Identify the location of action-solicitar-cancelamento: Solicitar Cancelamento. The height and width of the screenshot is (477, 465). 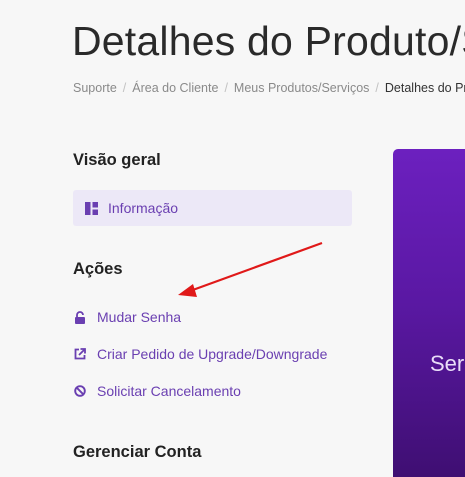
(157, 391).